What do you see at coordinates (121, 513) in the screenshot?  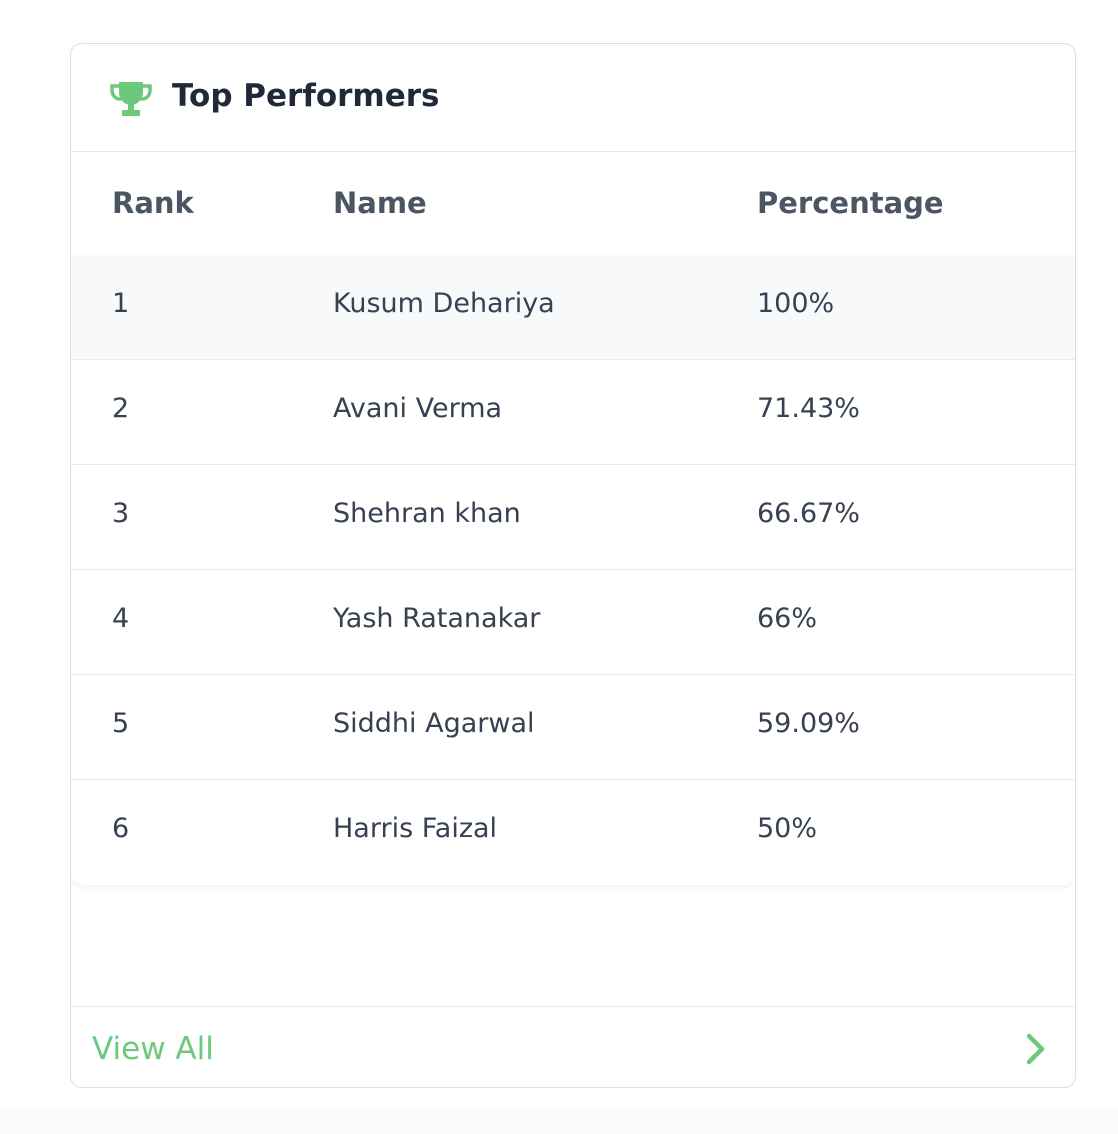 I see `rank-cell: 3` at bounding box center [121, 513].